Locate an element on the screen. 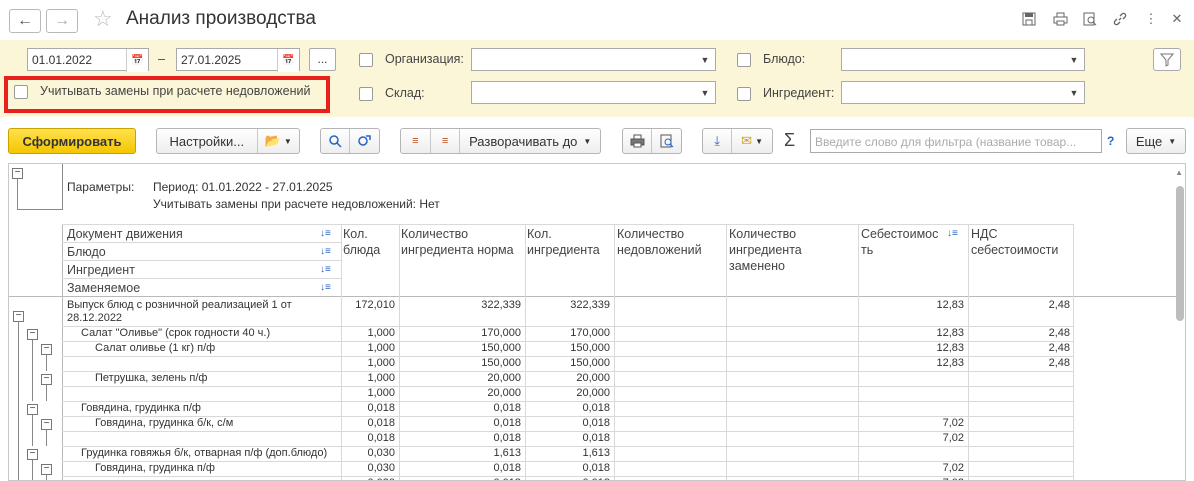 The width and height of the screenshot is (1194, 481). expand-all-button: ≡ is located at coordinates (446, 141).